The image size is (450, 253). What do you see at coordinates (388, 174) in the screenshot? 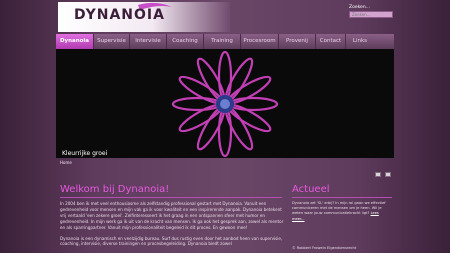
I see `email-icon` at bounding box center [388, 174].